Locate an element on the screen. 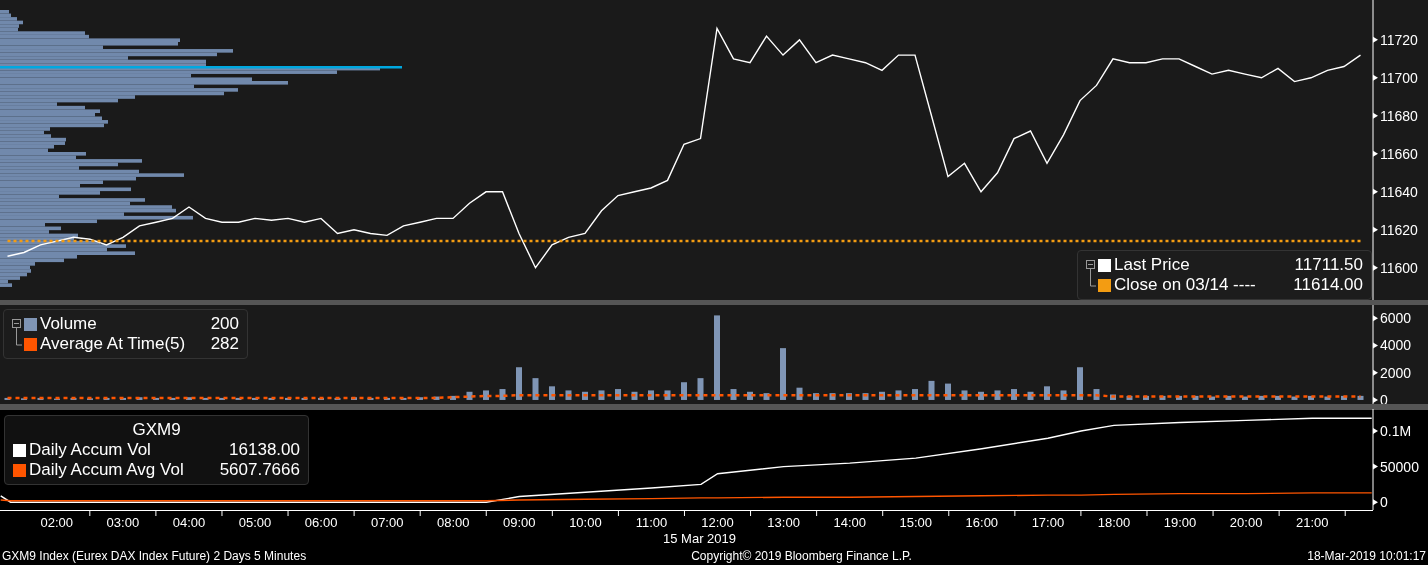 The width and height of the screenshot is (1428, 565). legend-value: 200 is located at coordinates (224, 324).